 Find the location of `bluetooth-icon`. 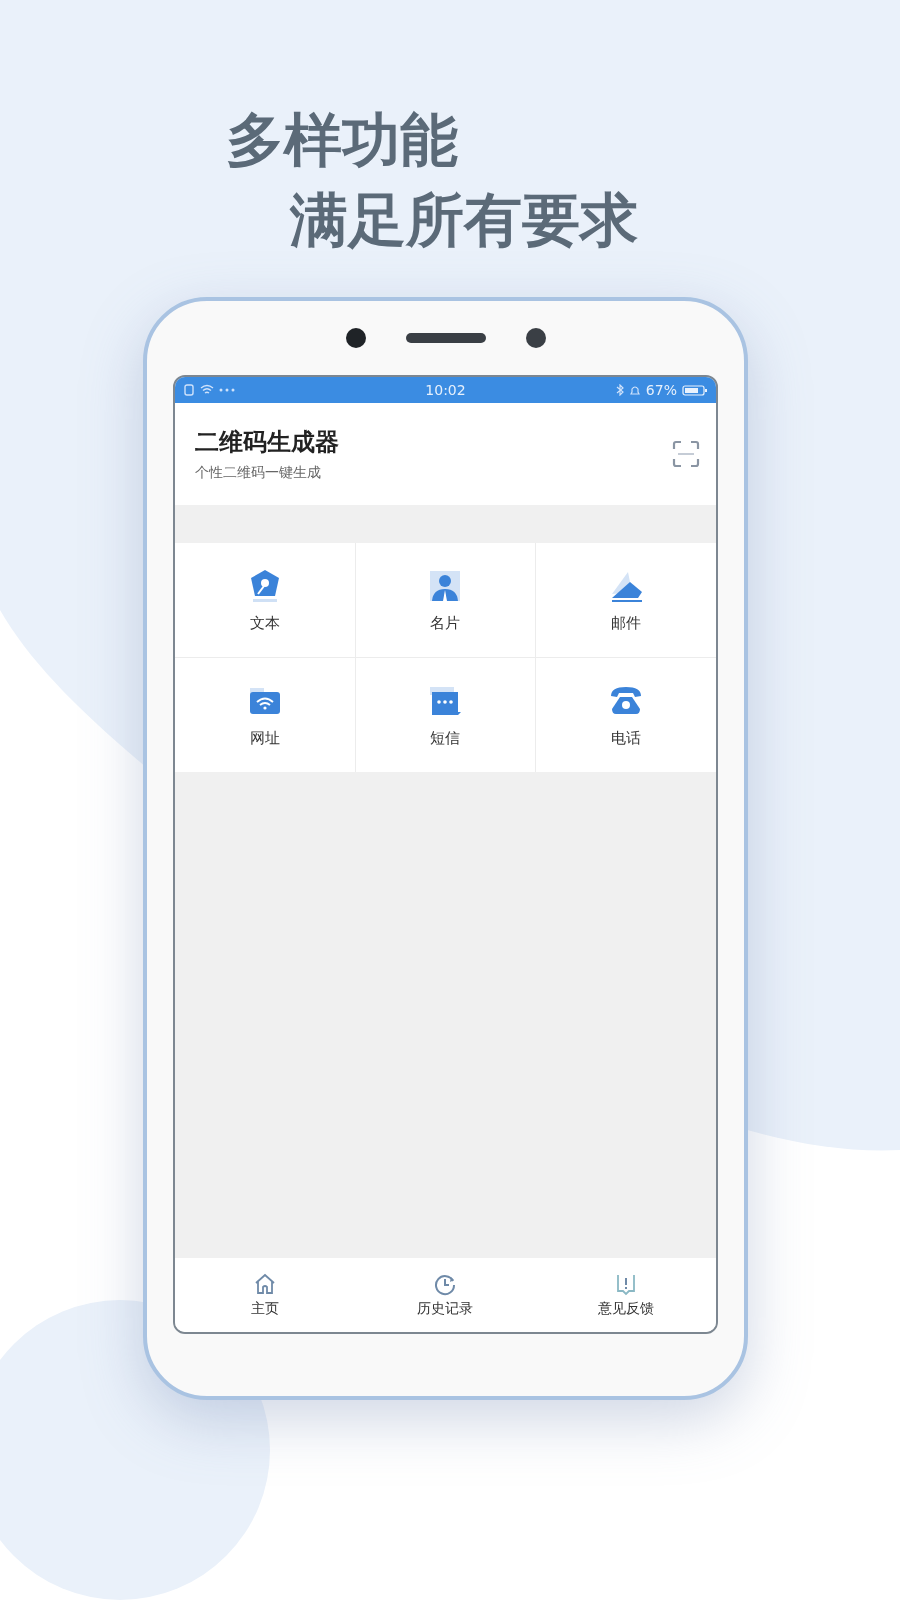

bluetooth-icon is located at coordinates (619, 390).